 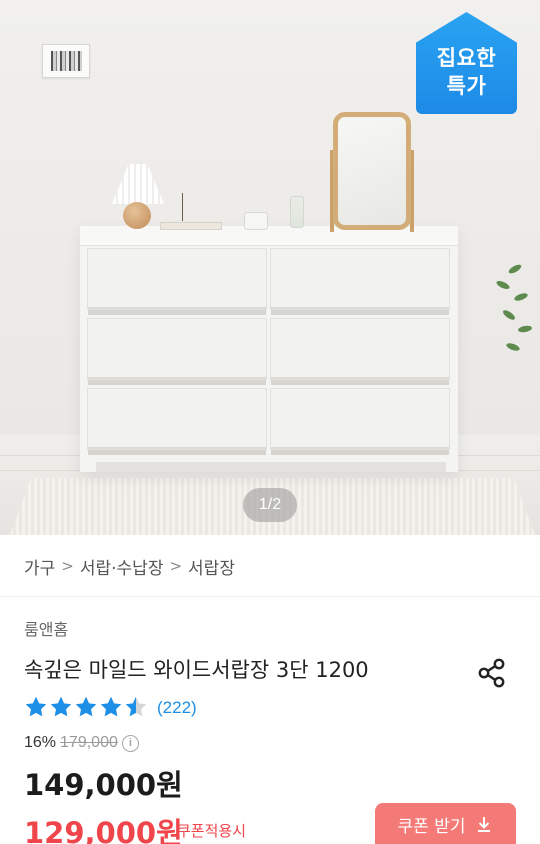 I want to click on lamp, so click(x=138, y=184).